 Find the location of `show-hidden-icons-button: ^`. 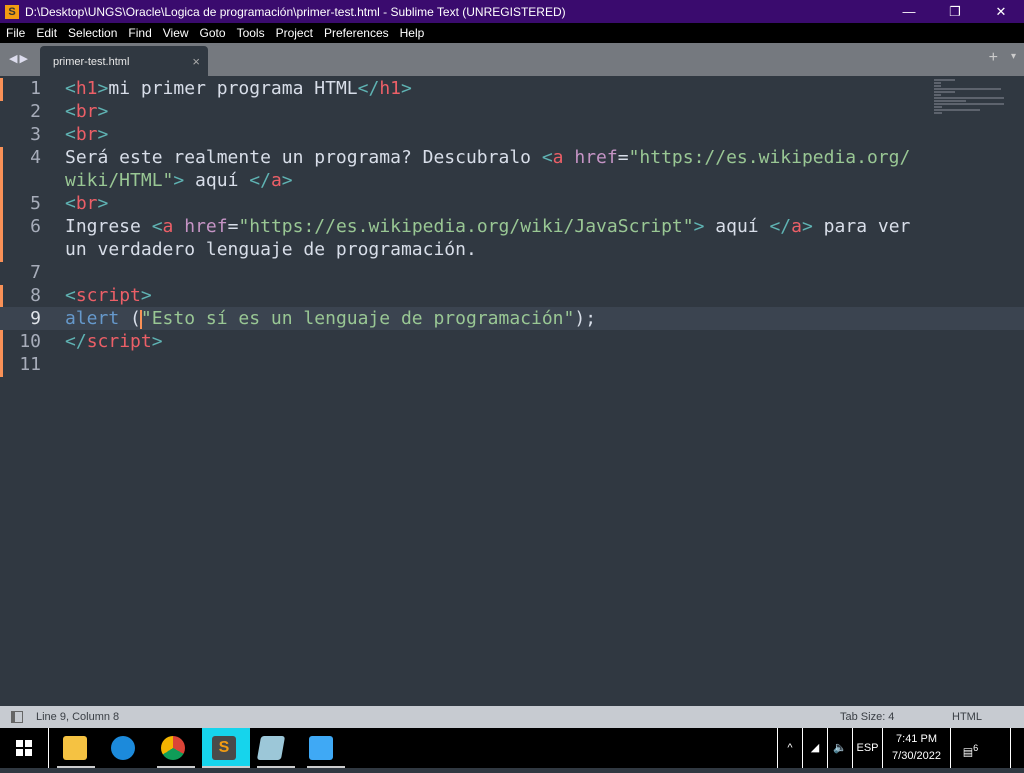

show-hidden-icons-button: ^ is located at coordinates (789, 748).